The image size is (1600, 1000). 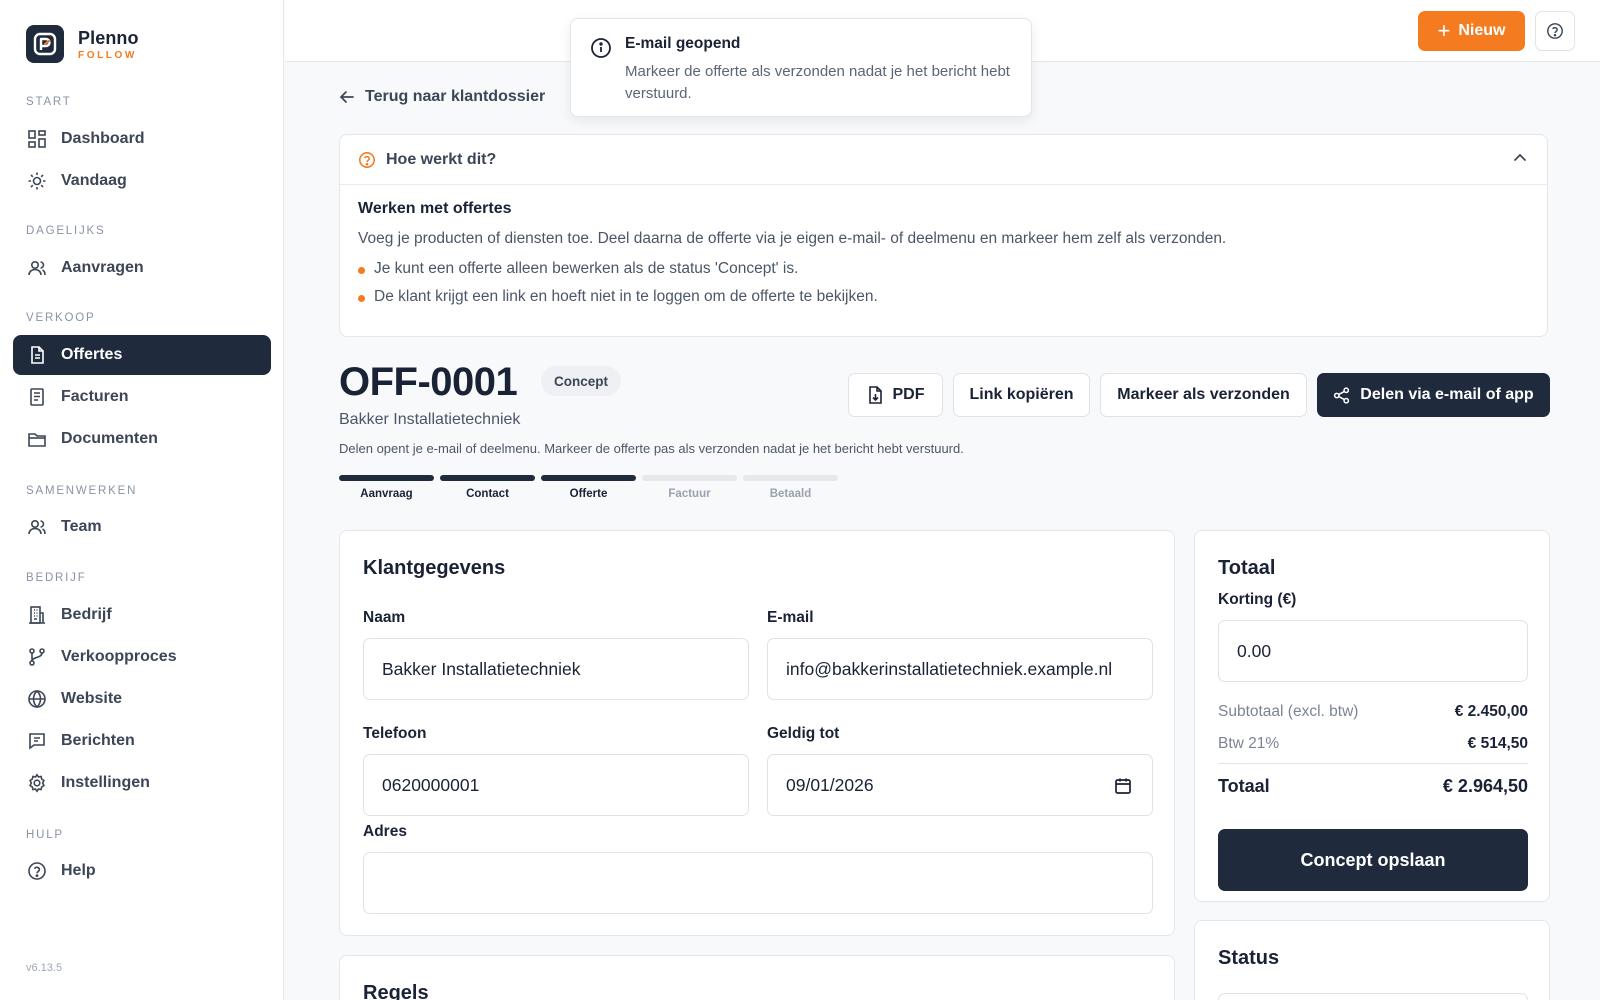 What do you see at coordinates (37, 699) in the screenshot?
I see `globe-icon` at bounding box center [37, 699].